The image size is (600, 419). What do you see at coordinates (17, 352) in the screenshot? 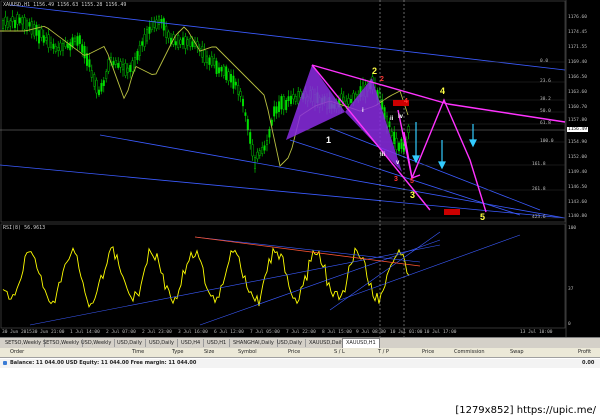
I see `col-order: Order` at bounding box center [17, 352].